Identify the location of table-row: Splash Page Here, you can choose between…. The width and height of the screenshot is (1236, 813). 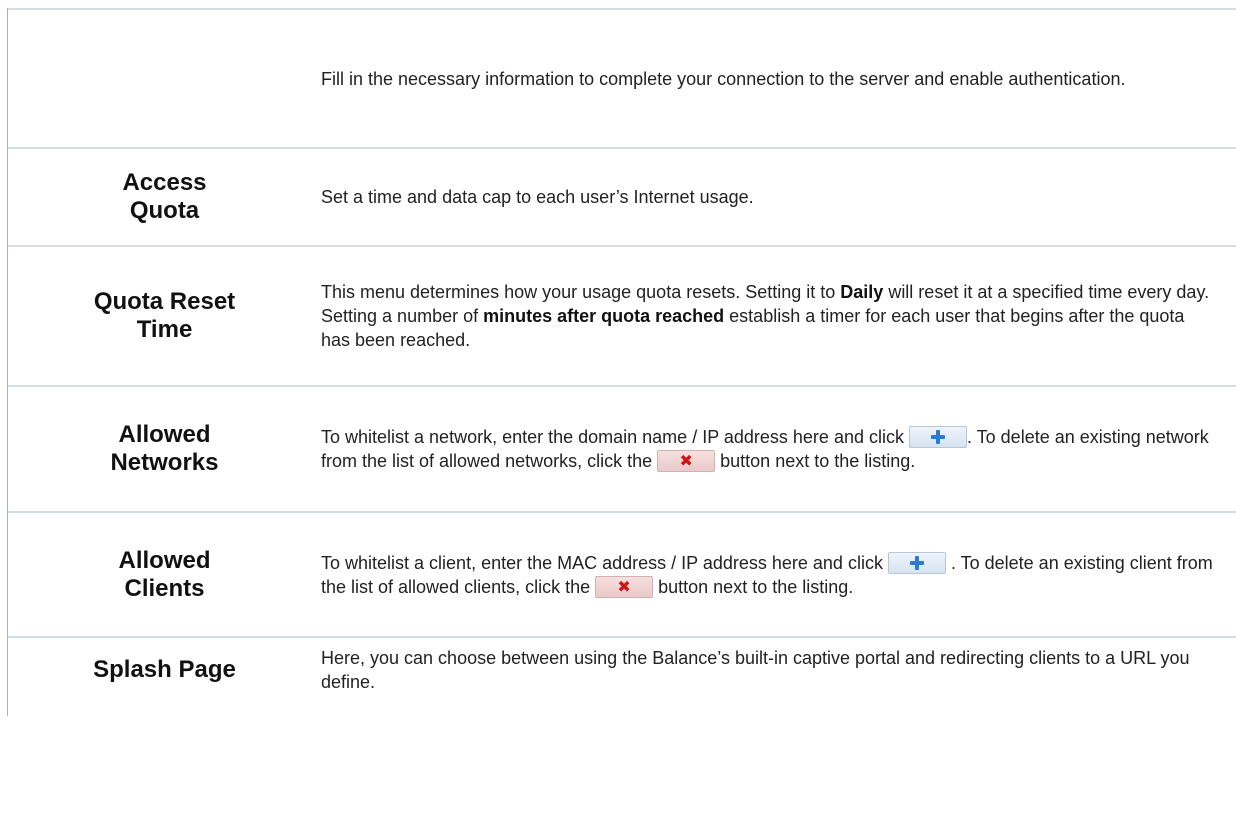
(622, 676).